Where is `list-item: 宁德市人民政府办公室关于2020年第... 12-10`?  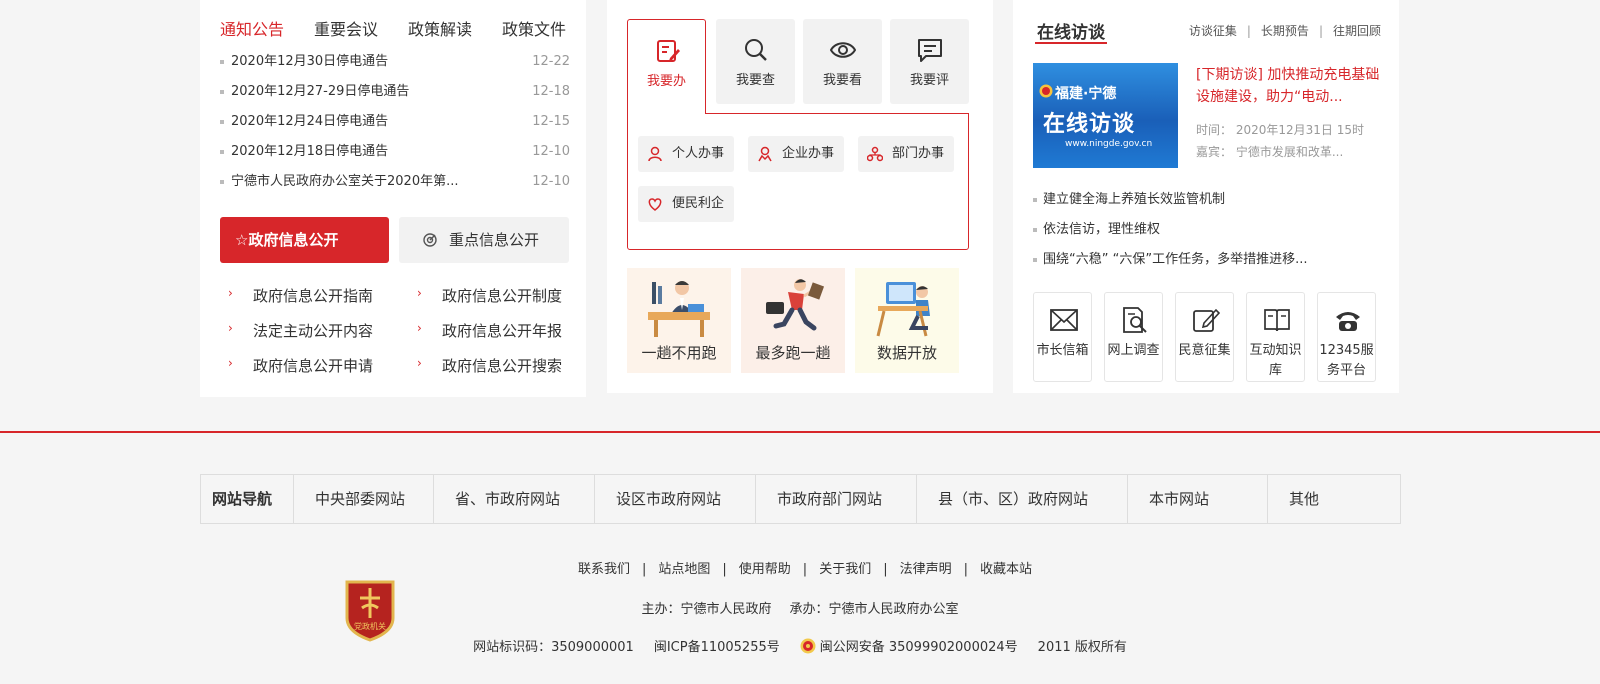 list-item: 宁德市人民政府办公室关于2020年第... 12-10 is located at coordinates (395, 187).